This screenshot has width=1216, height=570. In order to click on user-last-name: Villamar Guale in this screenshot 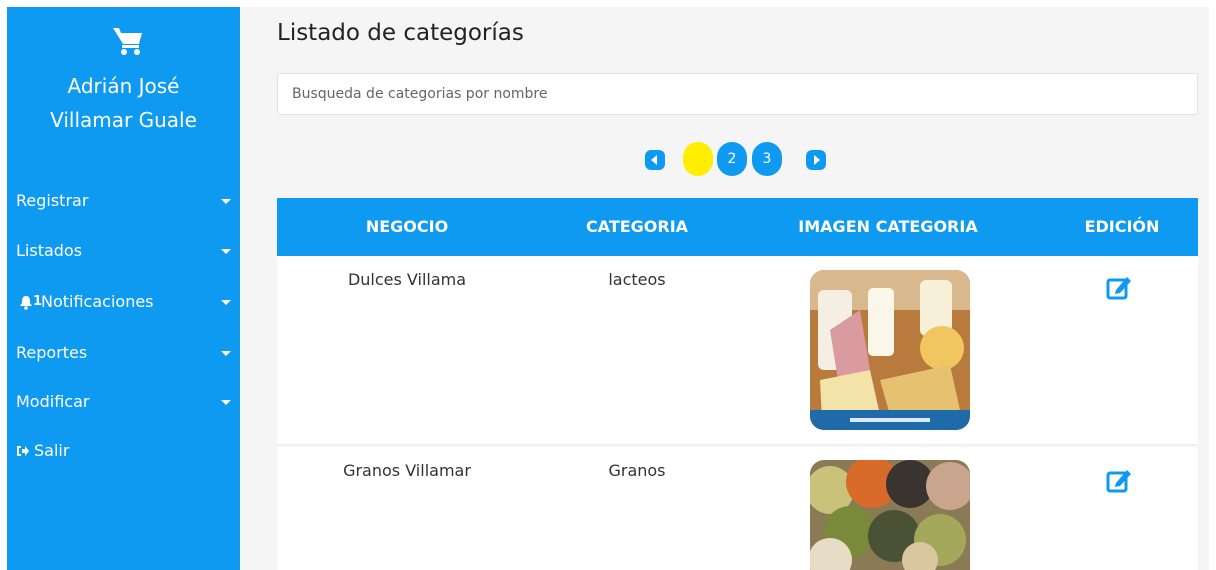, I will do `click(123, 120)`.